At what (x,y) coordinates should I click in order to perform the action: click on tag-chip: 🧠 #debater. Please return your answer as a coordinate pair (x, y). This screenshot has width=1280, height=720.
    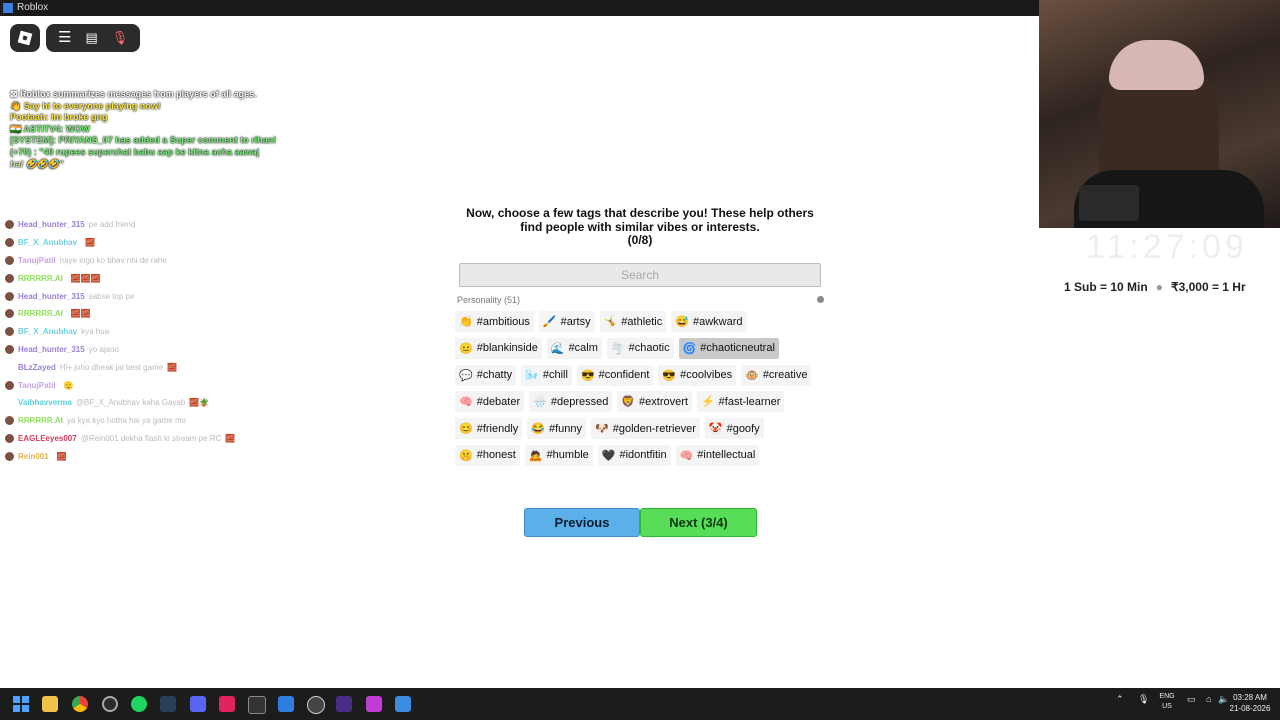
    Looking at the image, I should click on (490, 402).